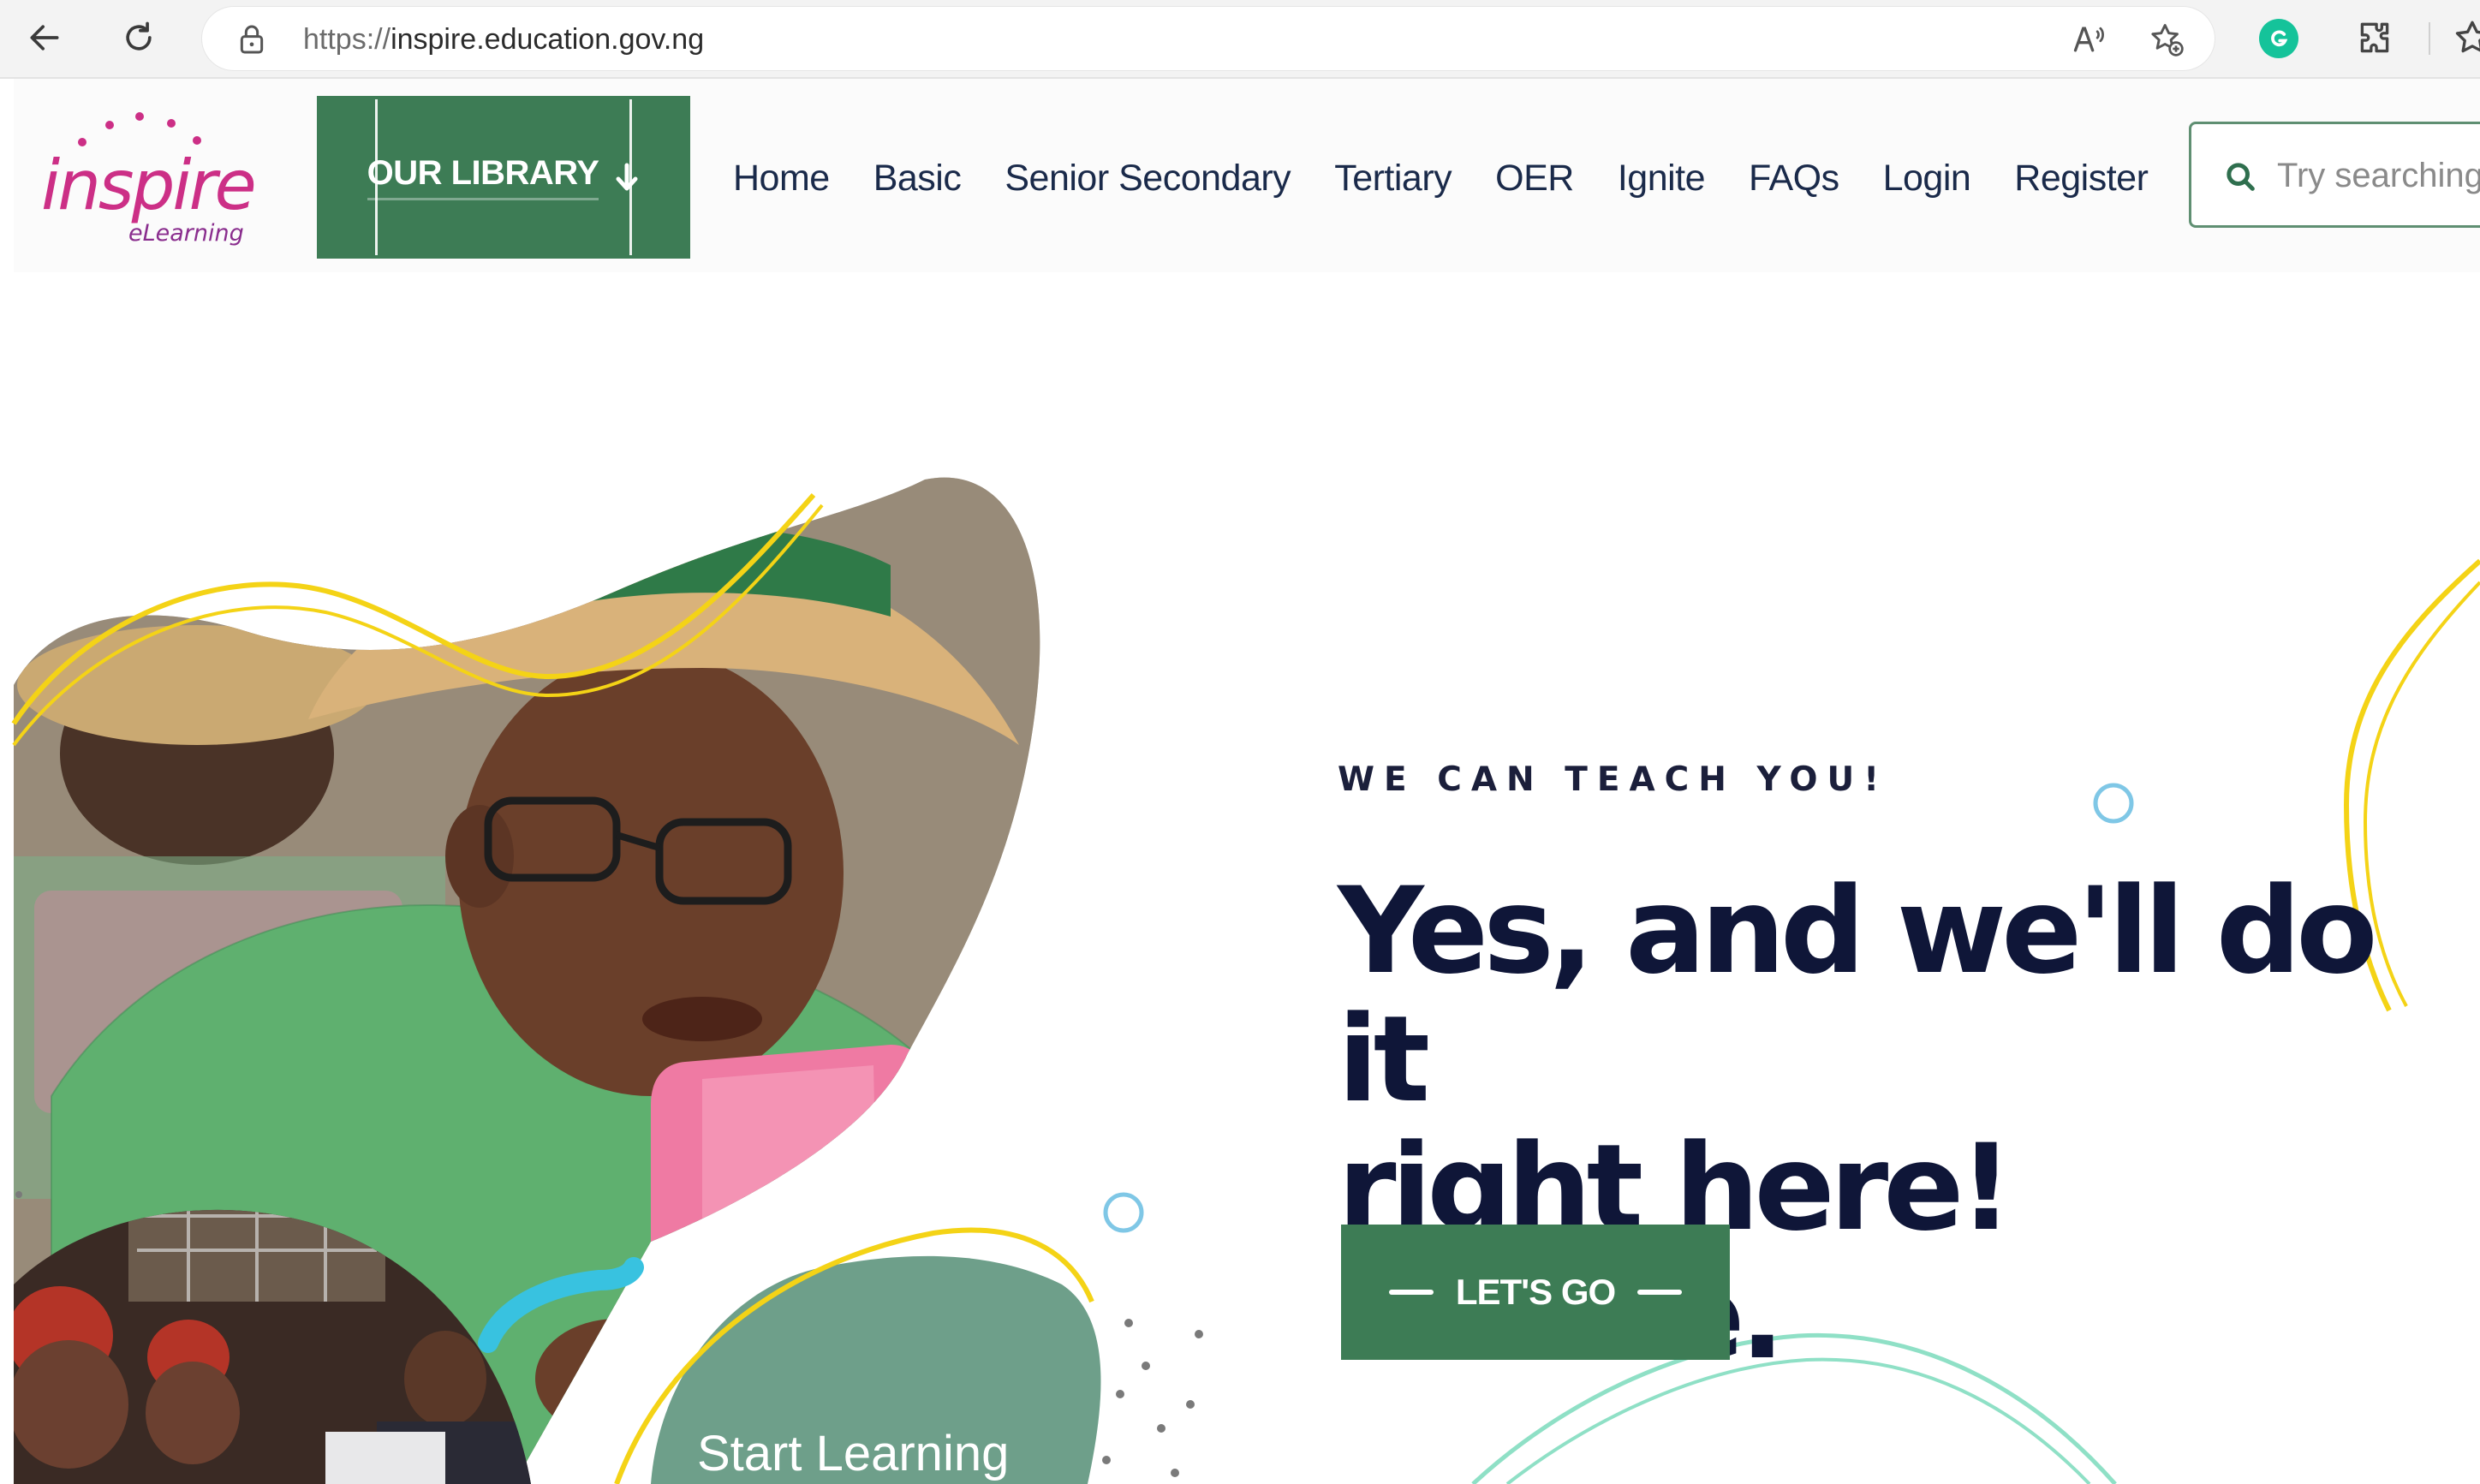 The width and height of the screenshot is (2480, 1484). What do you see at coordinates (347, 39) in the screenshot?
I see `url-prefix: https://` at bounding box center [347, 39].